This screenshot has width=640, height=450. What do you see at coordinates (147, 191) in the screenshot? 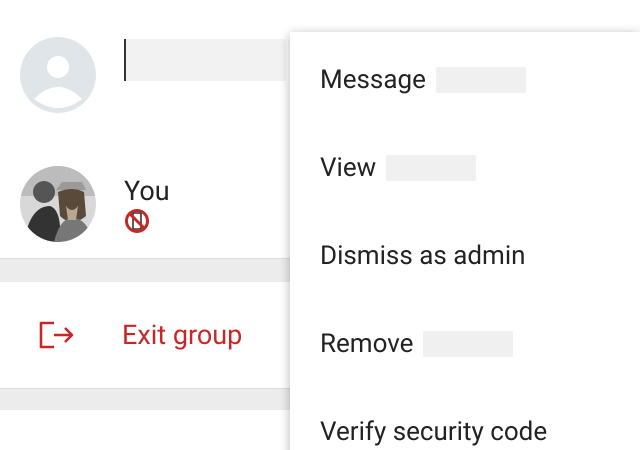
I see `member-name: You` at bounding box center [147, 191].